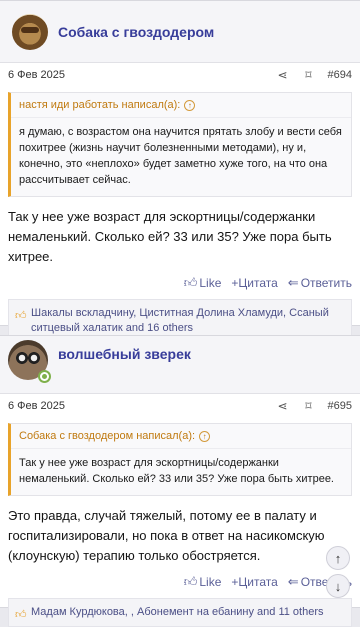  What do you see at coordinates (136, 32) in the screenshot?
I see `author-name: Собака с гвоздодером` at bounding box center [136, 32].